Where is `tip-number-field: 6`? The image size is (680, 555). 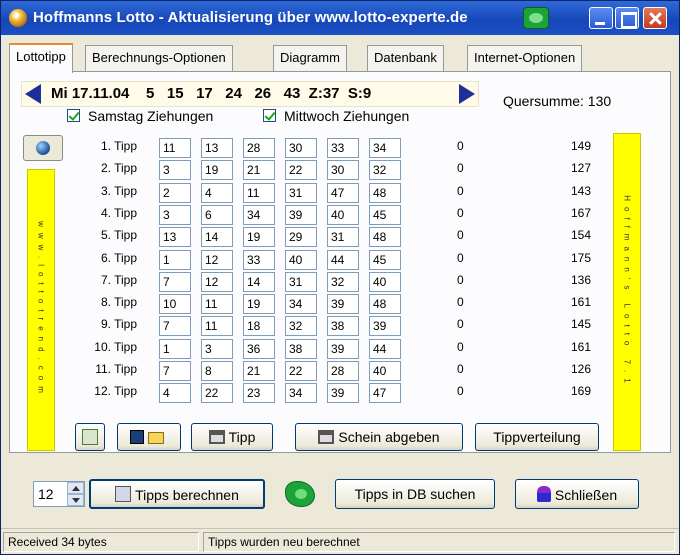
tip-number-field: 6 is located at coordinates (217, 215).